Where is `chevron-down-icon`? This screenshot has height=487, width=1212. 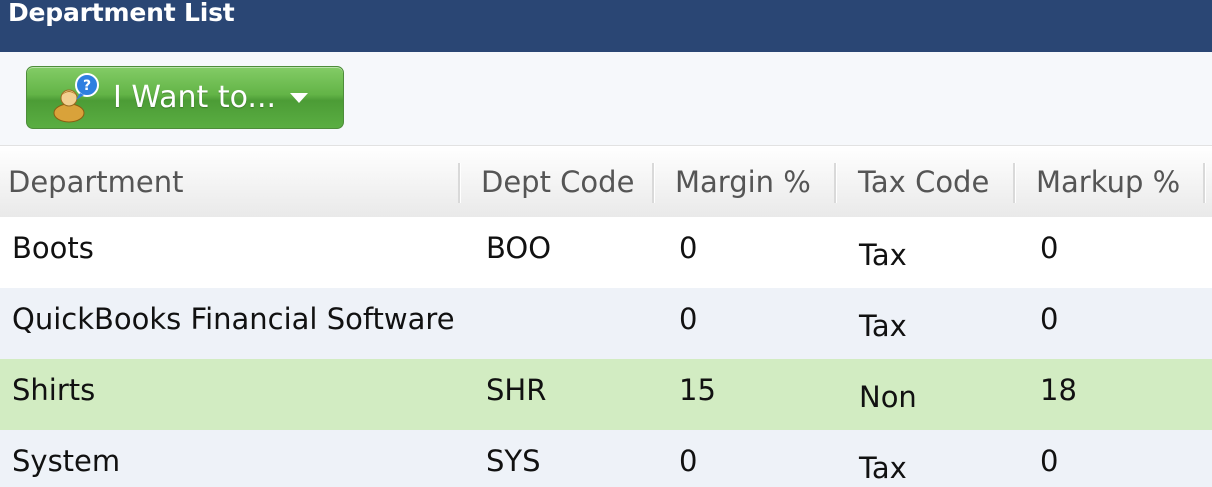
chevron-down-icon is located at coordinates (299, 97).